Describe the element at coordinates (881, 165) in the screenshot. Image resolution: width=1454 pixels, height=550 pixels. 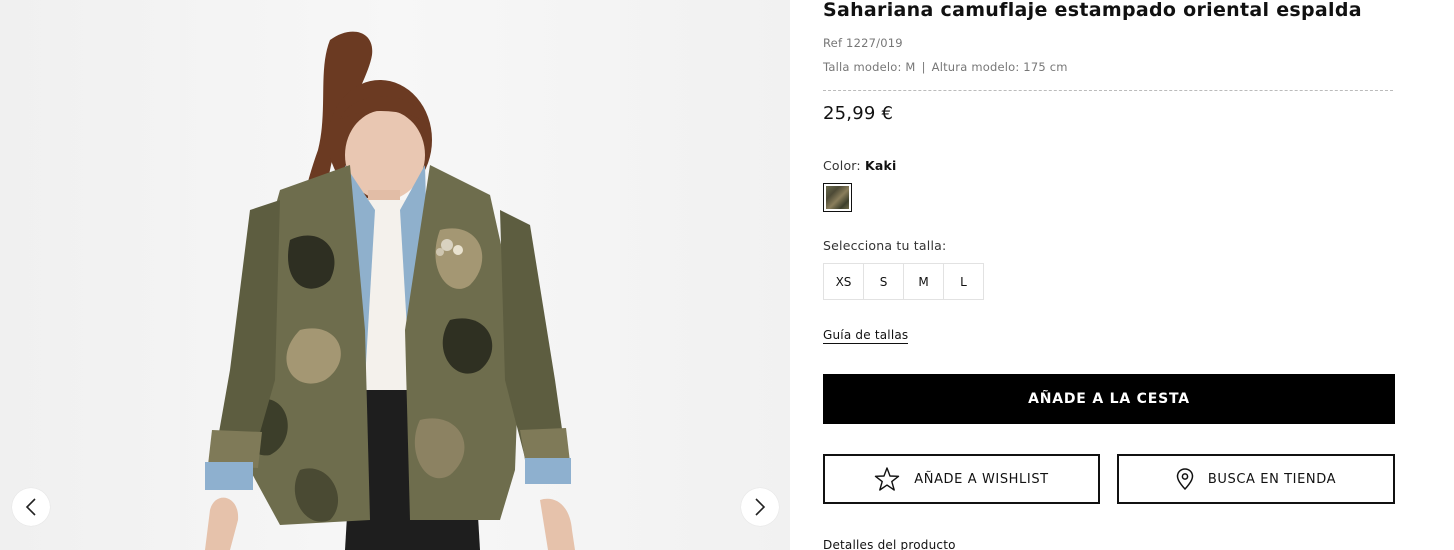
I see `selected-color-name: Kaki` at that location.